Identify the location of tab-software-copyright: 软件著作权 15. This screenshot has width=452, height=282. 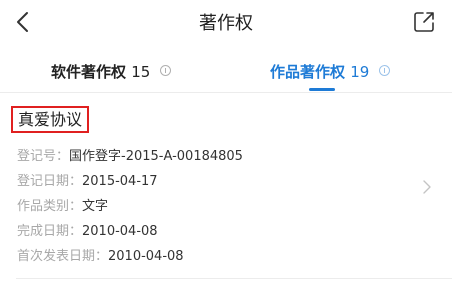
(111, 71).